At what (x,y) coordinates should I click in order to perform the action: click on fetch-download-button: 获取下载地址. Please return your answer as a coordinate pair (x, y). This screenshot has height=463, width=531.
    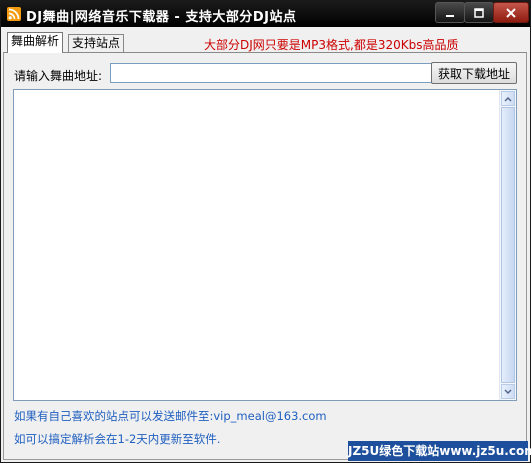
    Looking at the image, I should click on (474, 73).